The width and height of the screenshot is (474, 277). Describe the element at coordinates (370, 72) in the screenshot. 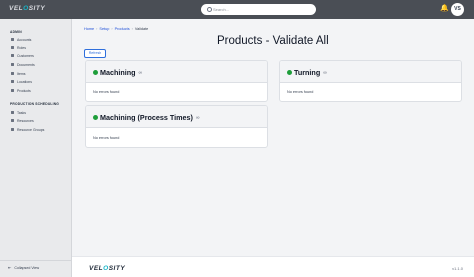

I see `card-header: Turning ∞` at that location.